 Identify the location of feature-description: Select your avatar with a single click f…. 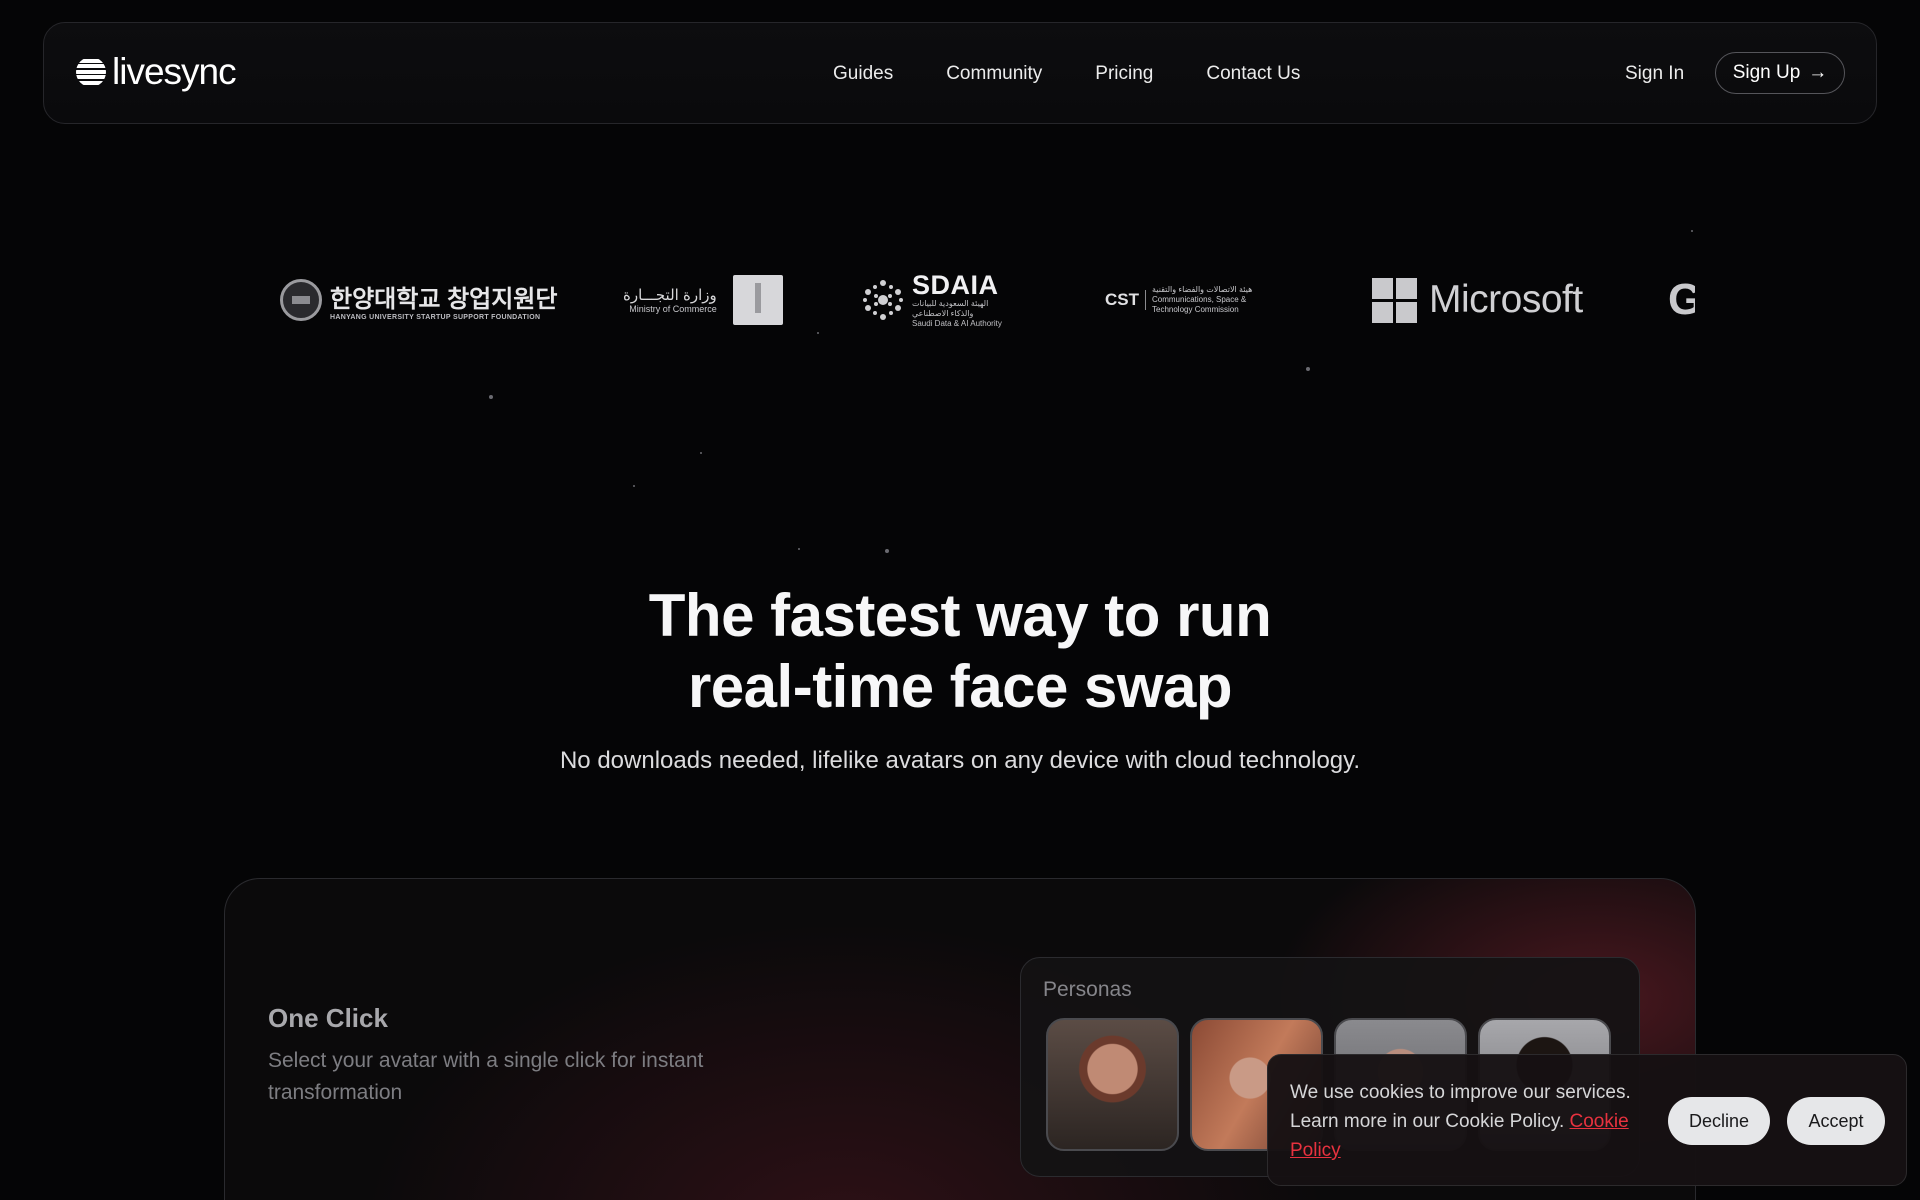
(486, 1076).